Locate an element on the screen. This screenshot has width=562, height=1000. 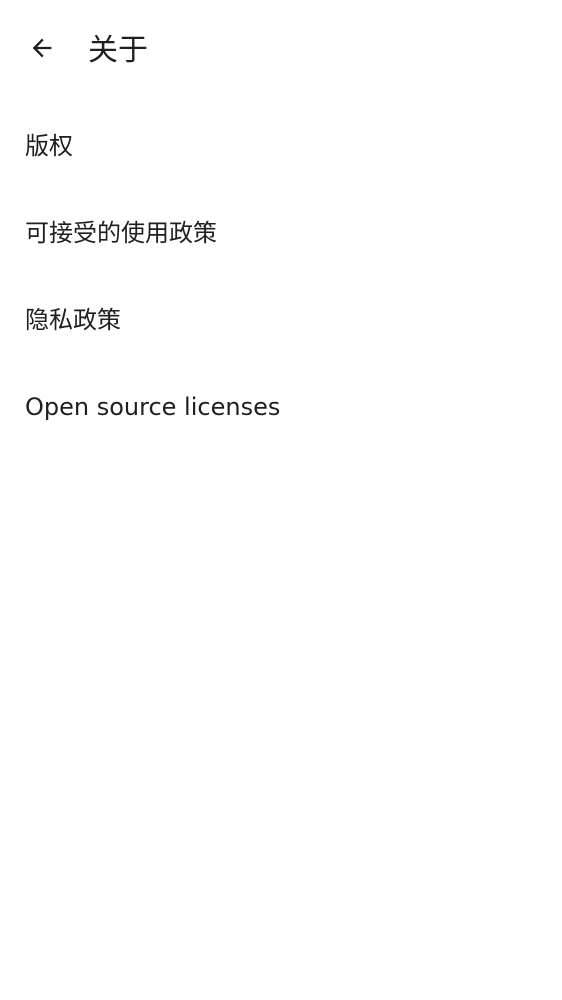
page-title: 关于 is located at coordinates (118, 50).